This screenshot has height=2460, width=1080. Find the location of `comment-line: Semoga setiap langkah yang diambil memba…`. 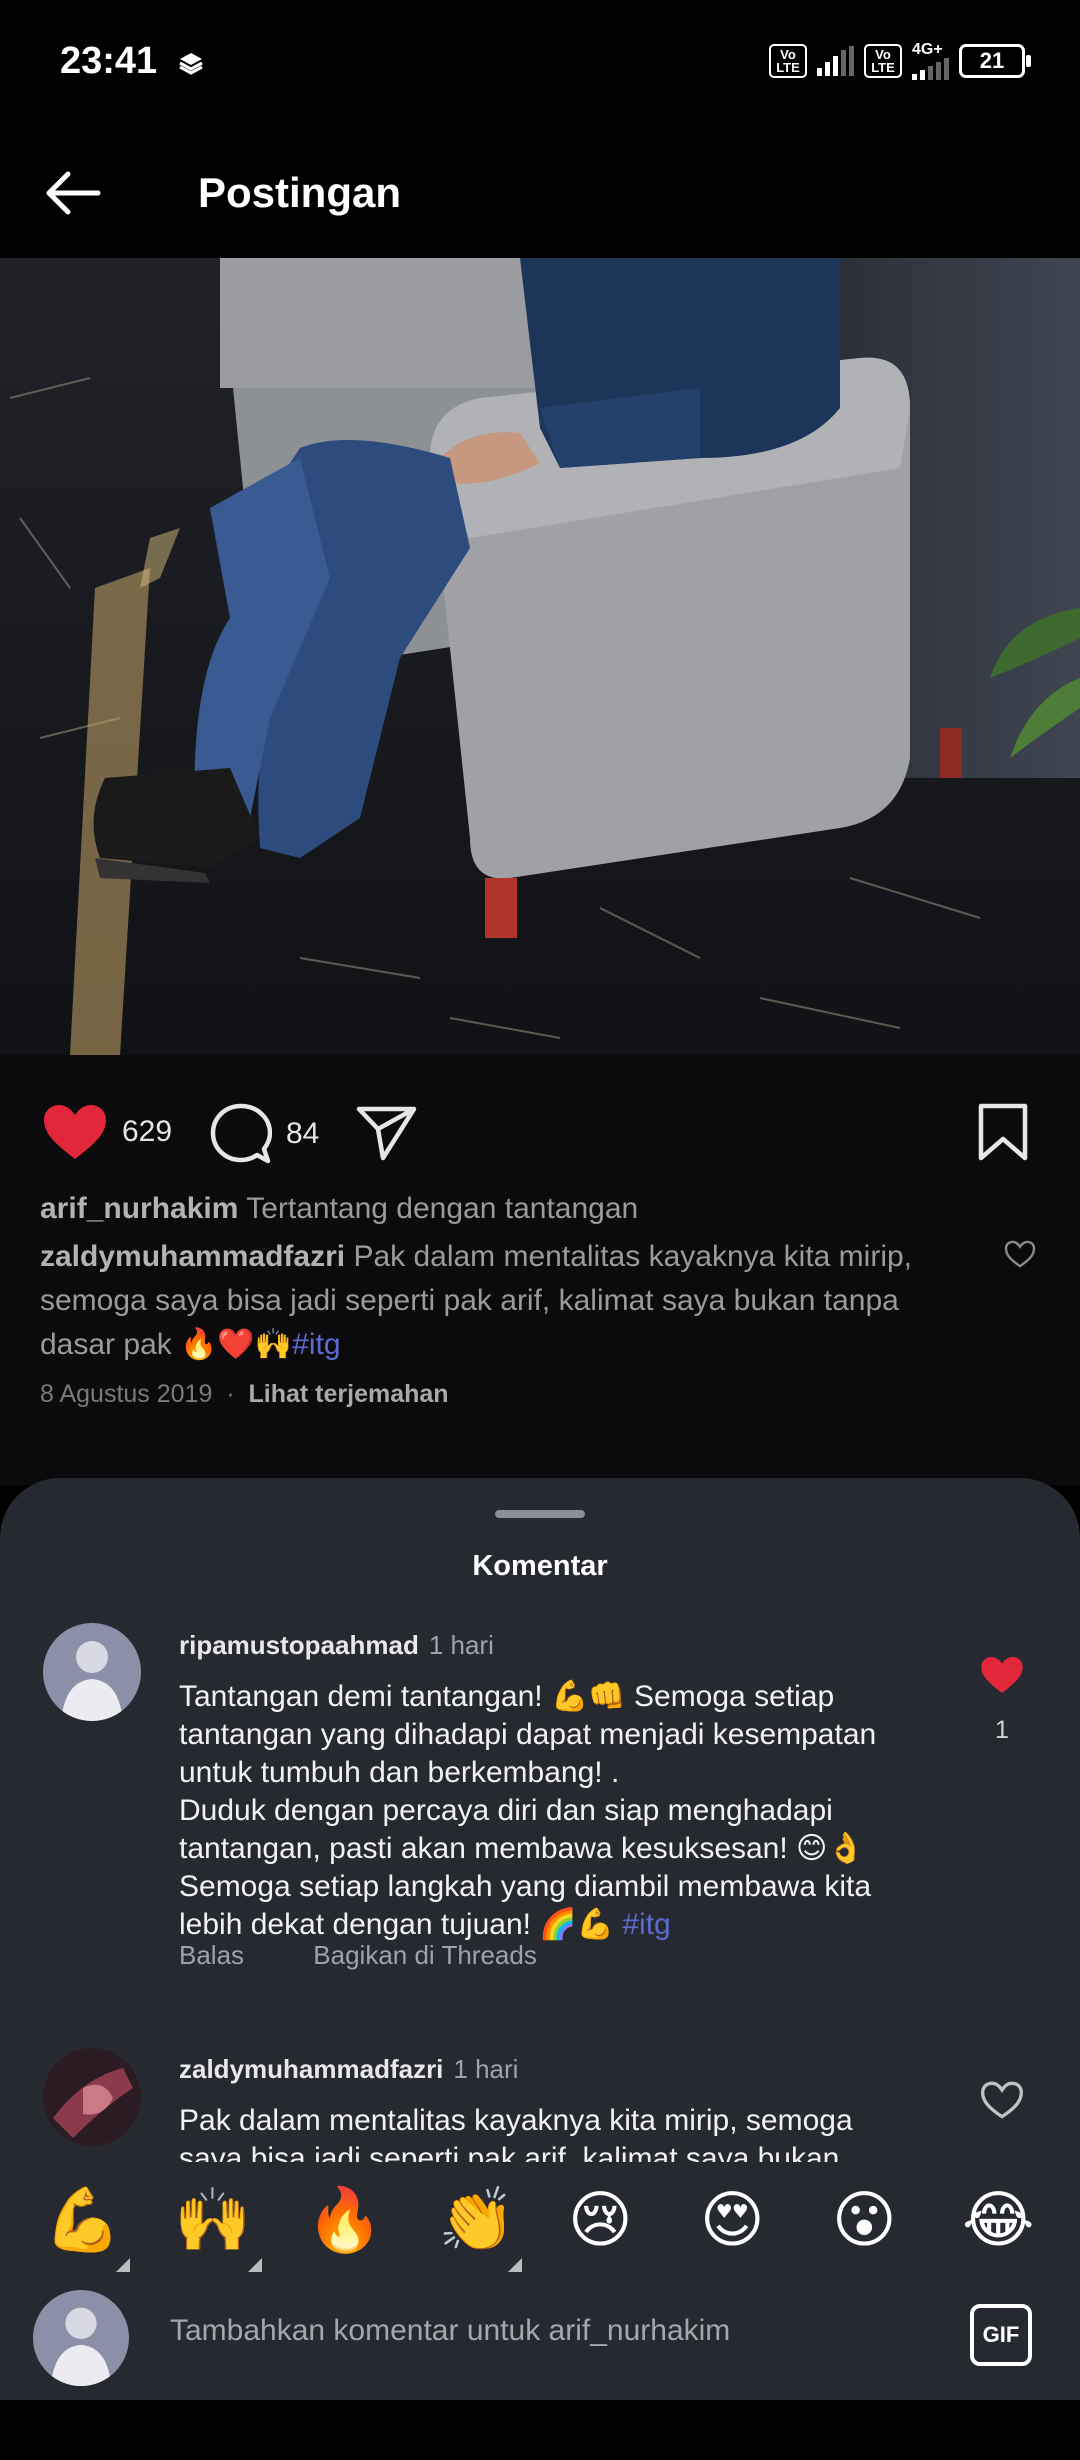

comment-line: Semoga setiap langkah yang diambil memba… is located at coordinates (525, 1886).